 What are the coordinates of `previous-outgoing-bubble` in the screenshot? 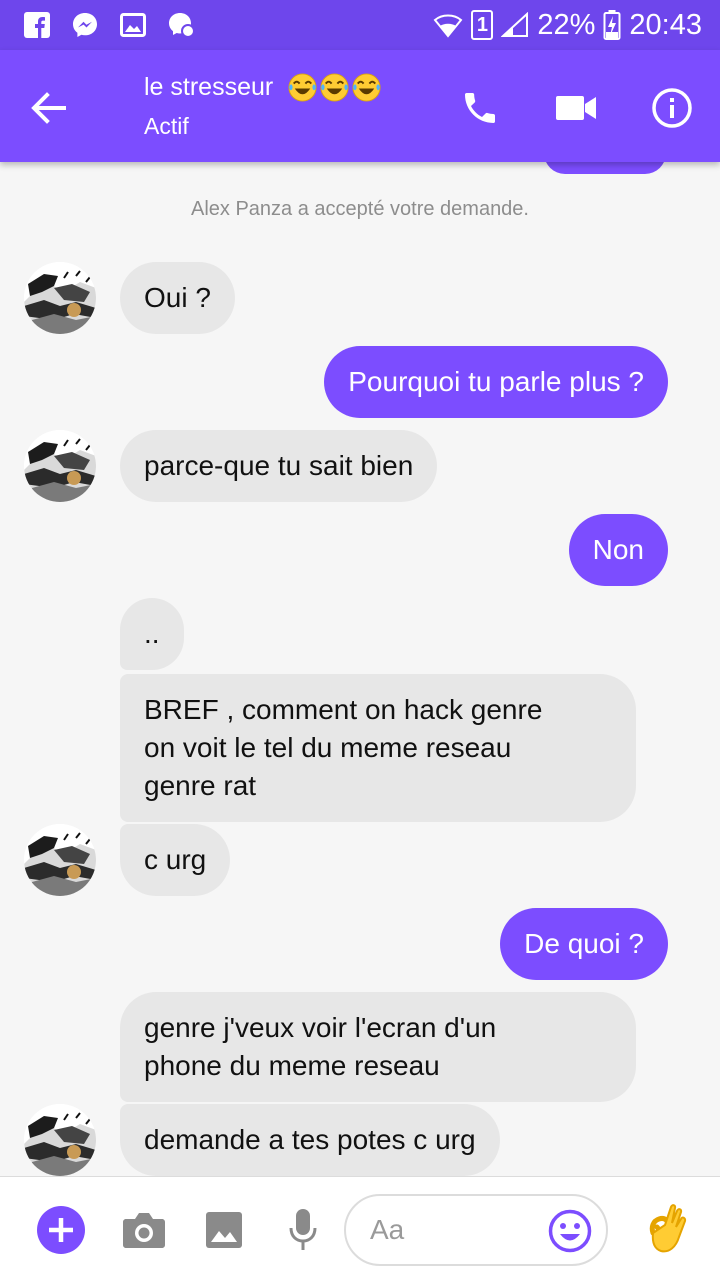 It's located at (605, 168).